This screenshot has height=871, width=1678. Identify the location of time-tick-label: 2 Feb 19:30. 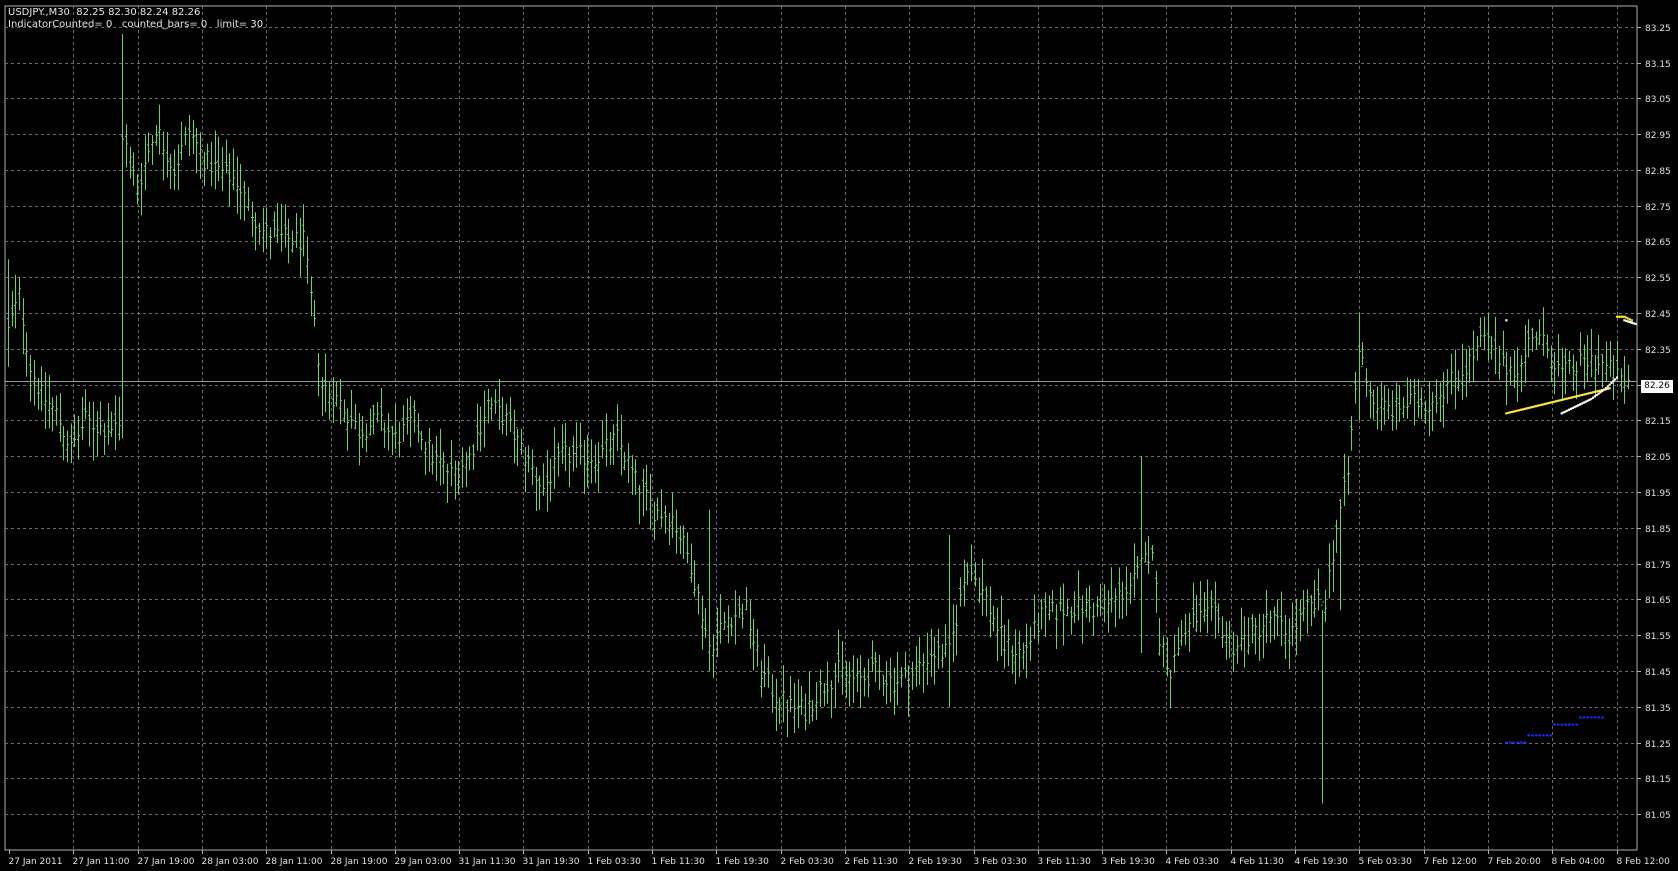
(936, 862).